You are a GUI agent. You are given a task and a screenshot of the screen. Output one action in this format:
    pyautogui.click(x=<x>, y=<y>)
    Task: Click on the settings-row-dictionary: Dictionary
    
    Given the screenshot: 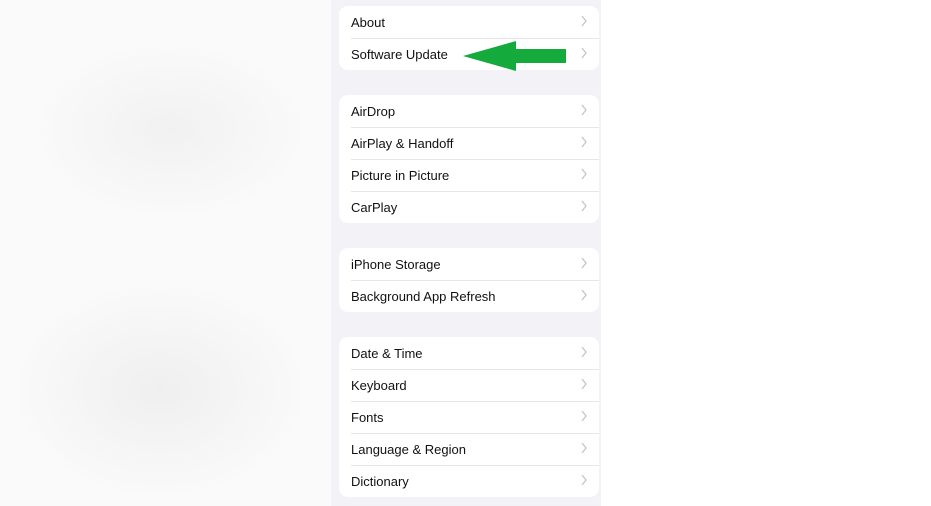 What is the action you would take?
    pyautogui.click(x=469, y=481)
    